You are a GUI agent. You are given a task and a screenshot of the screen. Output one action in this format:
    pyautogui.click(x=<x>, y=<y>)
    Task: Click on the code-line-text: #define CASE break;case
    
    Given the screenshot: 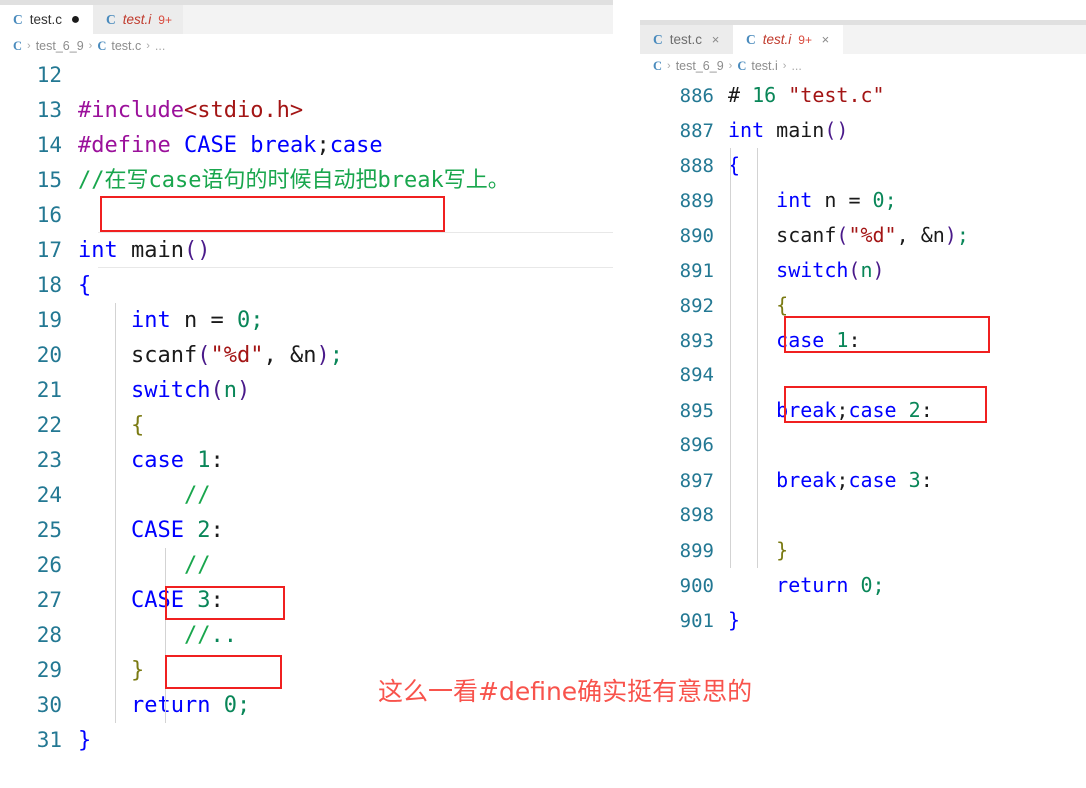 What is the action you would take?
    pyautogui.click(x=345, y=145)
    